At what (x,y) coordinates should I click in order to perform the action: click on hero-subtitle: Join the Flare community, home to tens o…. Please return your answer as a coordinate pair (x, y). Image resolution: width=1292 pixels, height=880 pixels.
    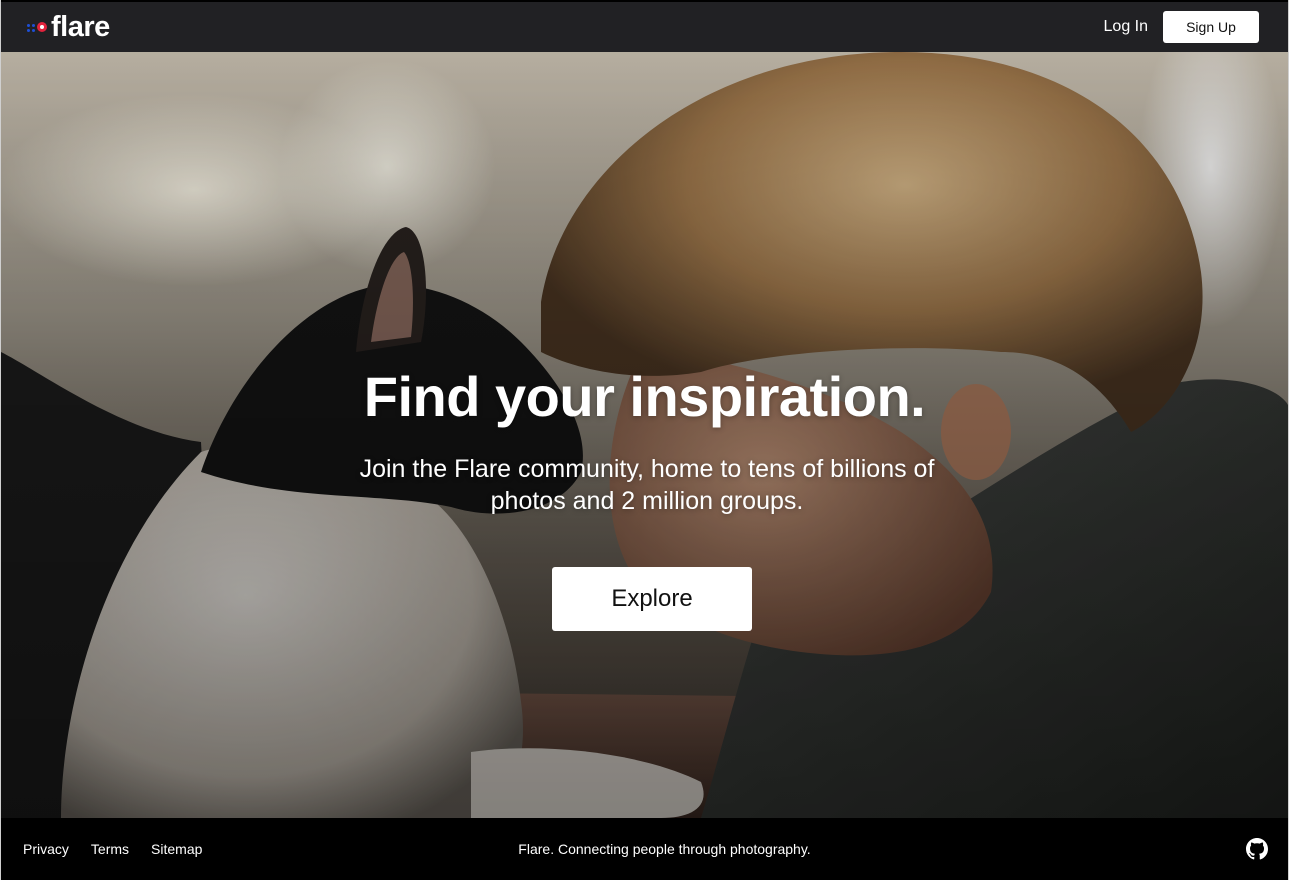
    Looking at the image, I should click on (647, 485).